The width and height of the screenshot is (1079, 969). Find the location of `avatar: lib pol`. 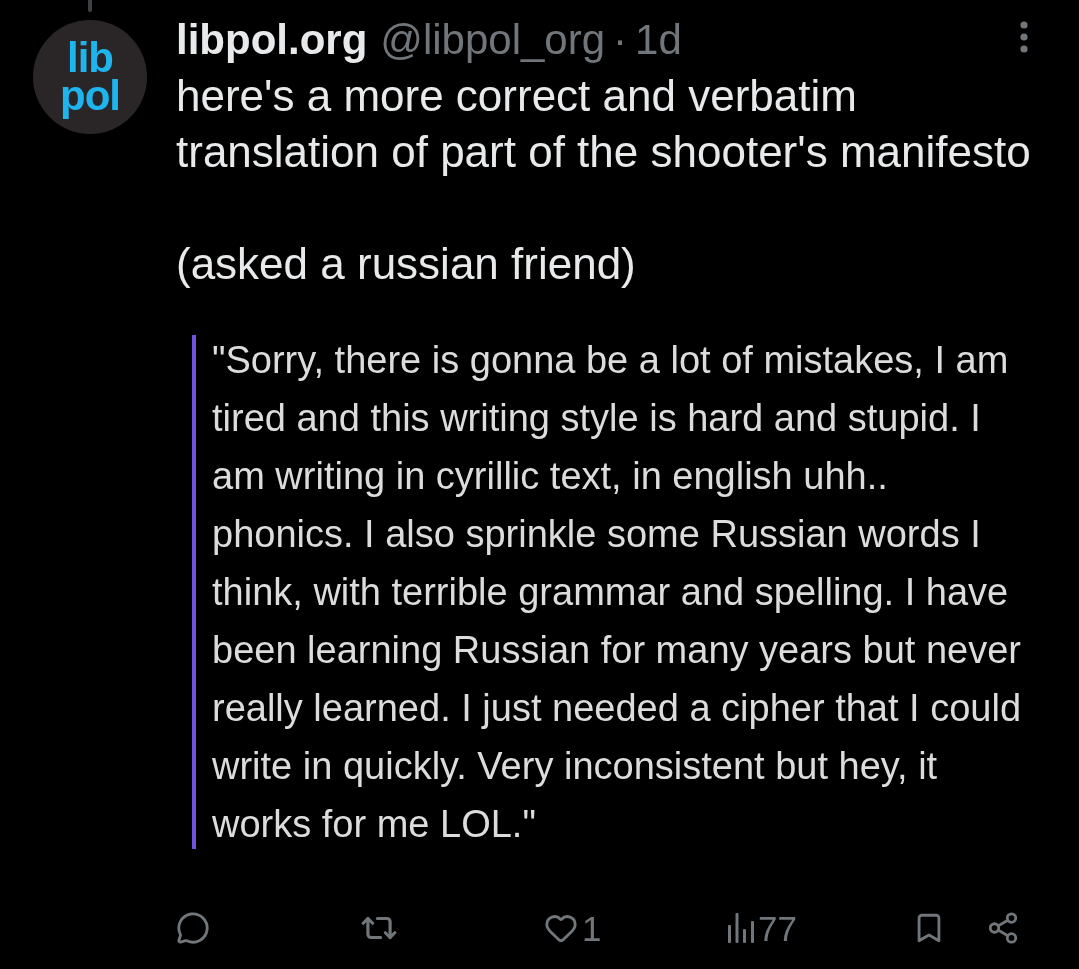

avatar: lib pol is located at coordinates (90, 77).